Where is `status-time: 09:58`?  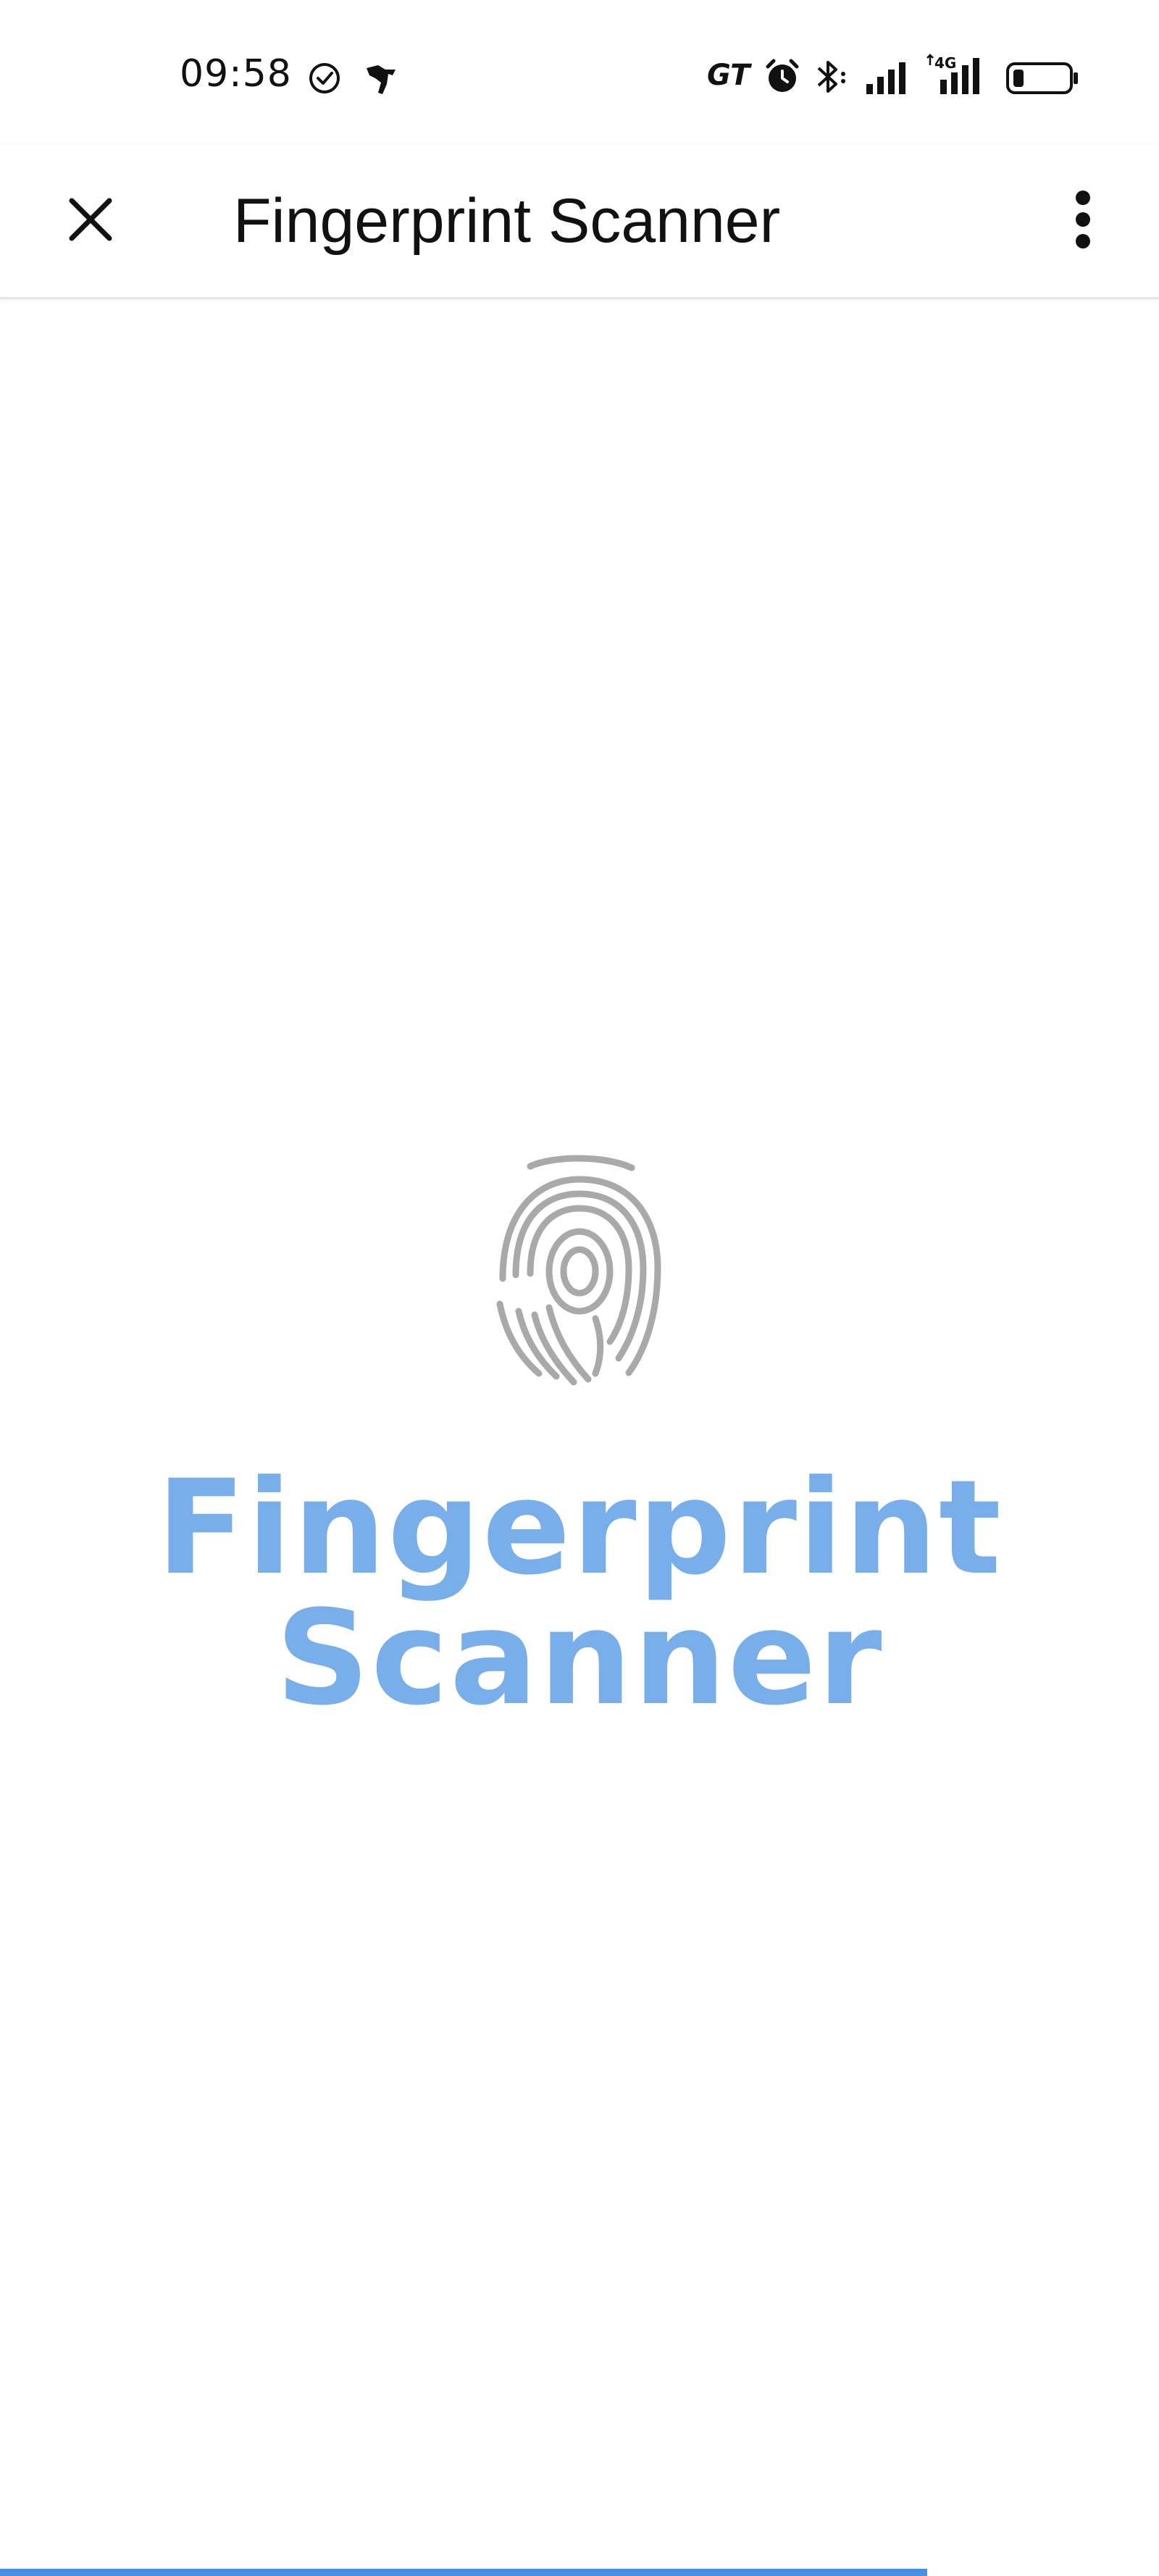
status-time: 09:58 is located at coordinates (236, 74).